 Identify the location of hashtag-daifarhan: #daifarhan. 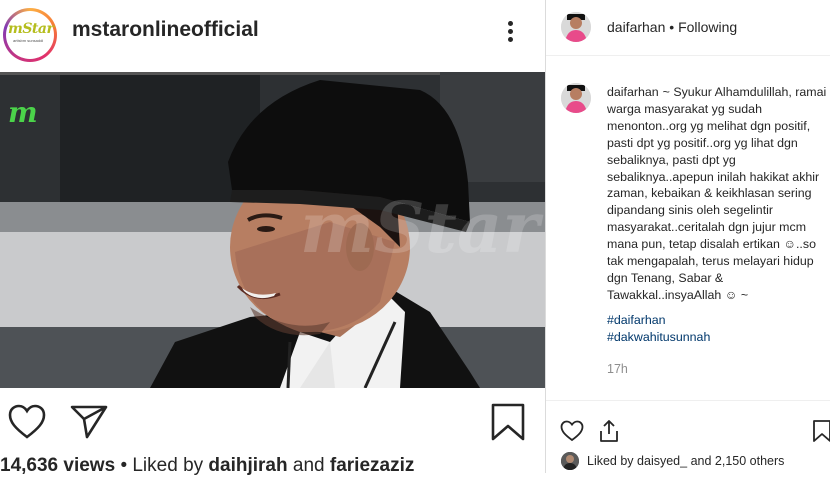
(636, 320).